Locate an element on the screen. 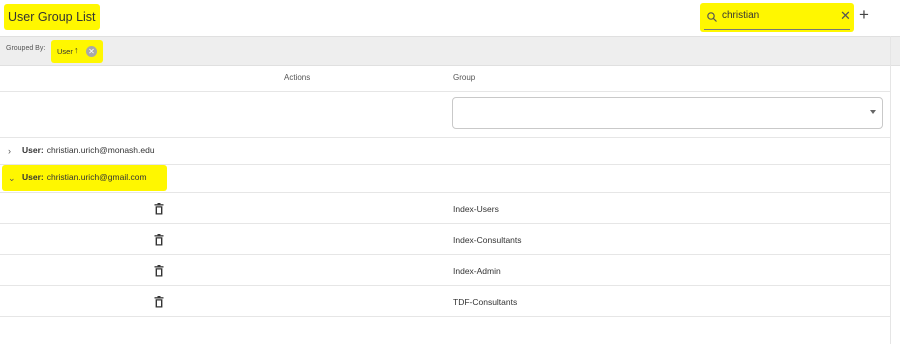  sort-arrow-up-icon: ↑ is located at coordinates (76, 50).